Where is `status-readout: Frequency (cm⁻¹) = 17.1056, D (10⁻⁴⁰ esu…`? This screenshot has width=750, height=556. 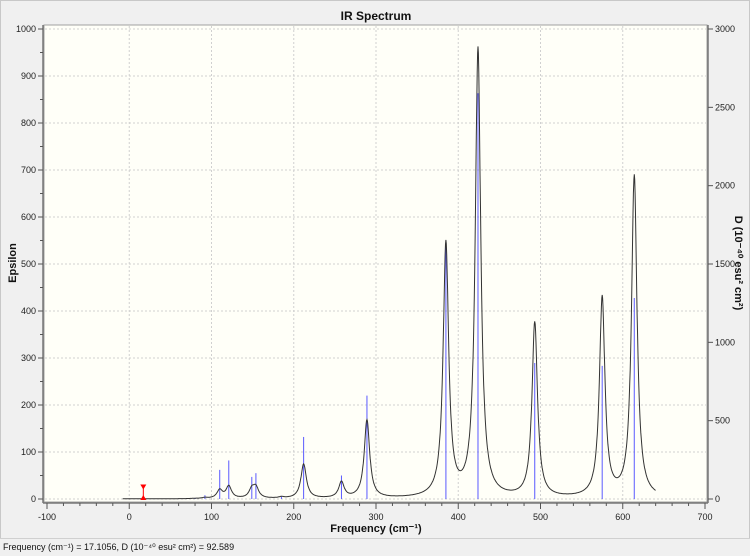
status-readout: Frequency (cm⁻¹) = 17.1056, D (10⁻⁴⁰ esu… is located at coordinates (119, 547).